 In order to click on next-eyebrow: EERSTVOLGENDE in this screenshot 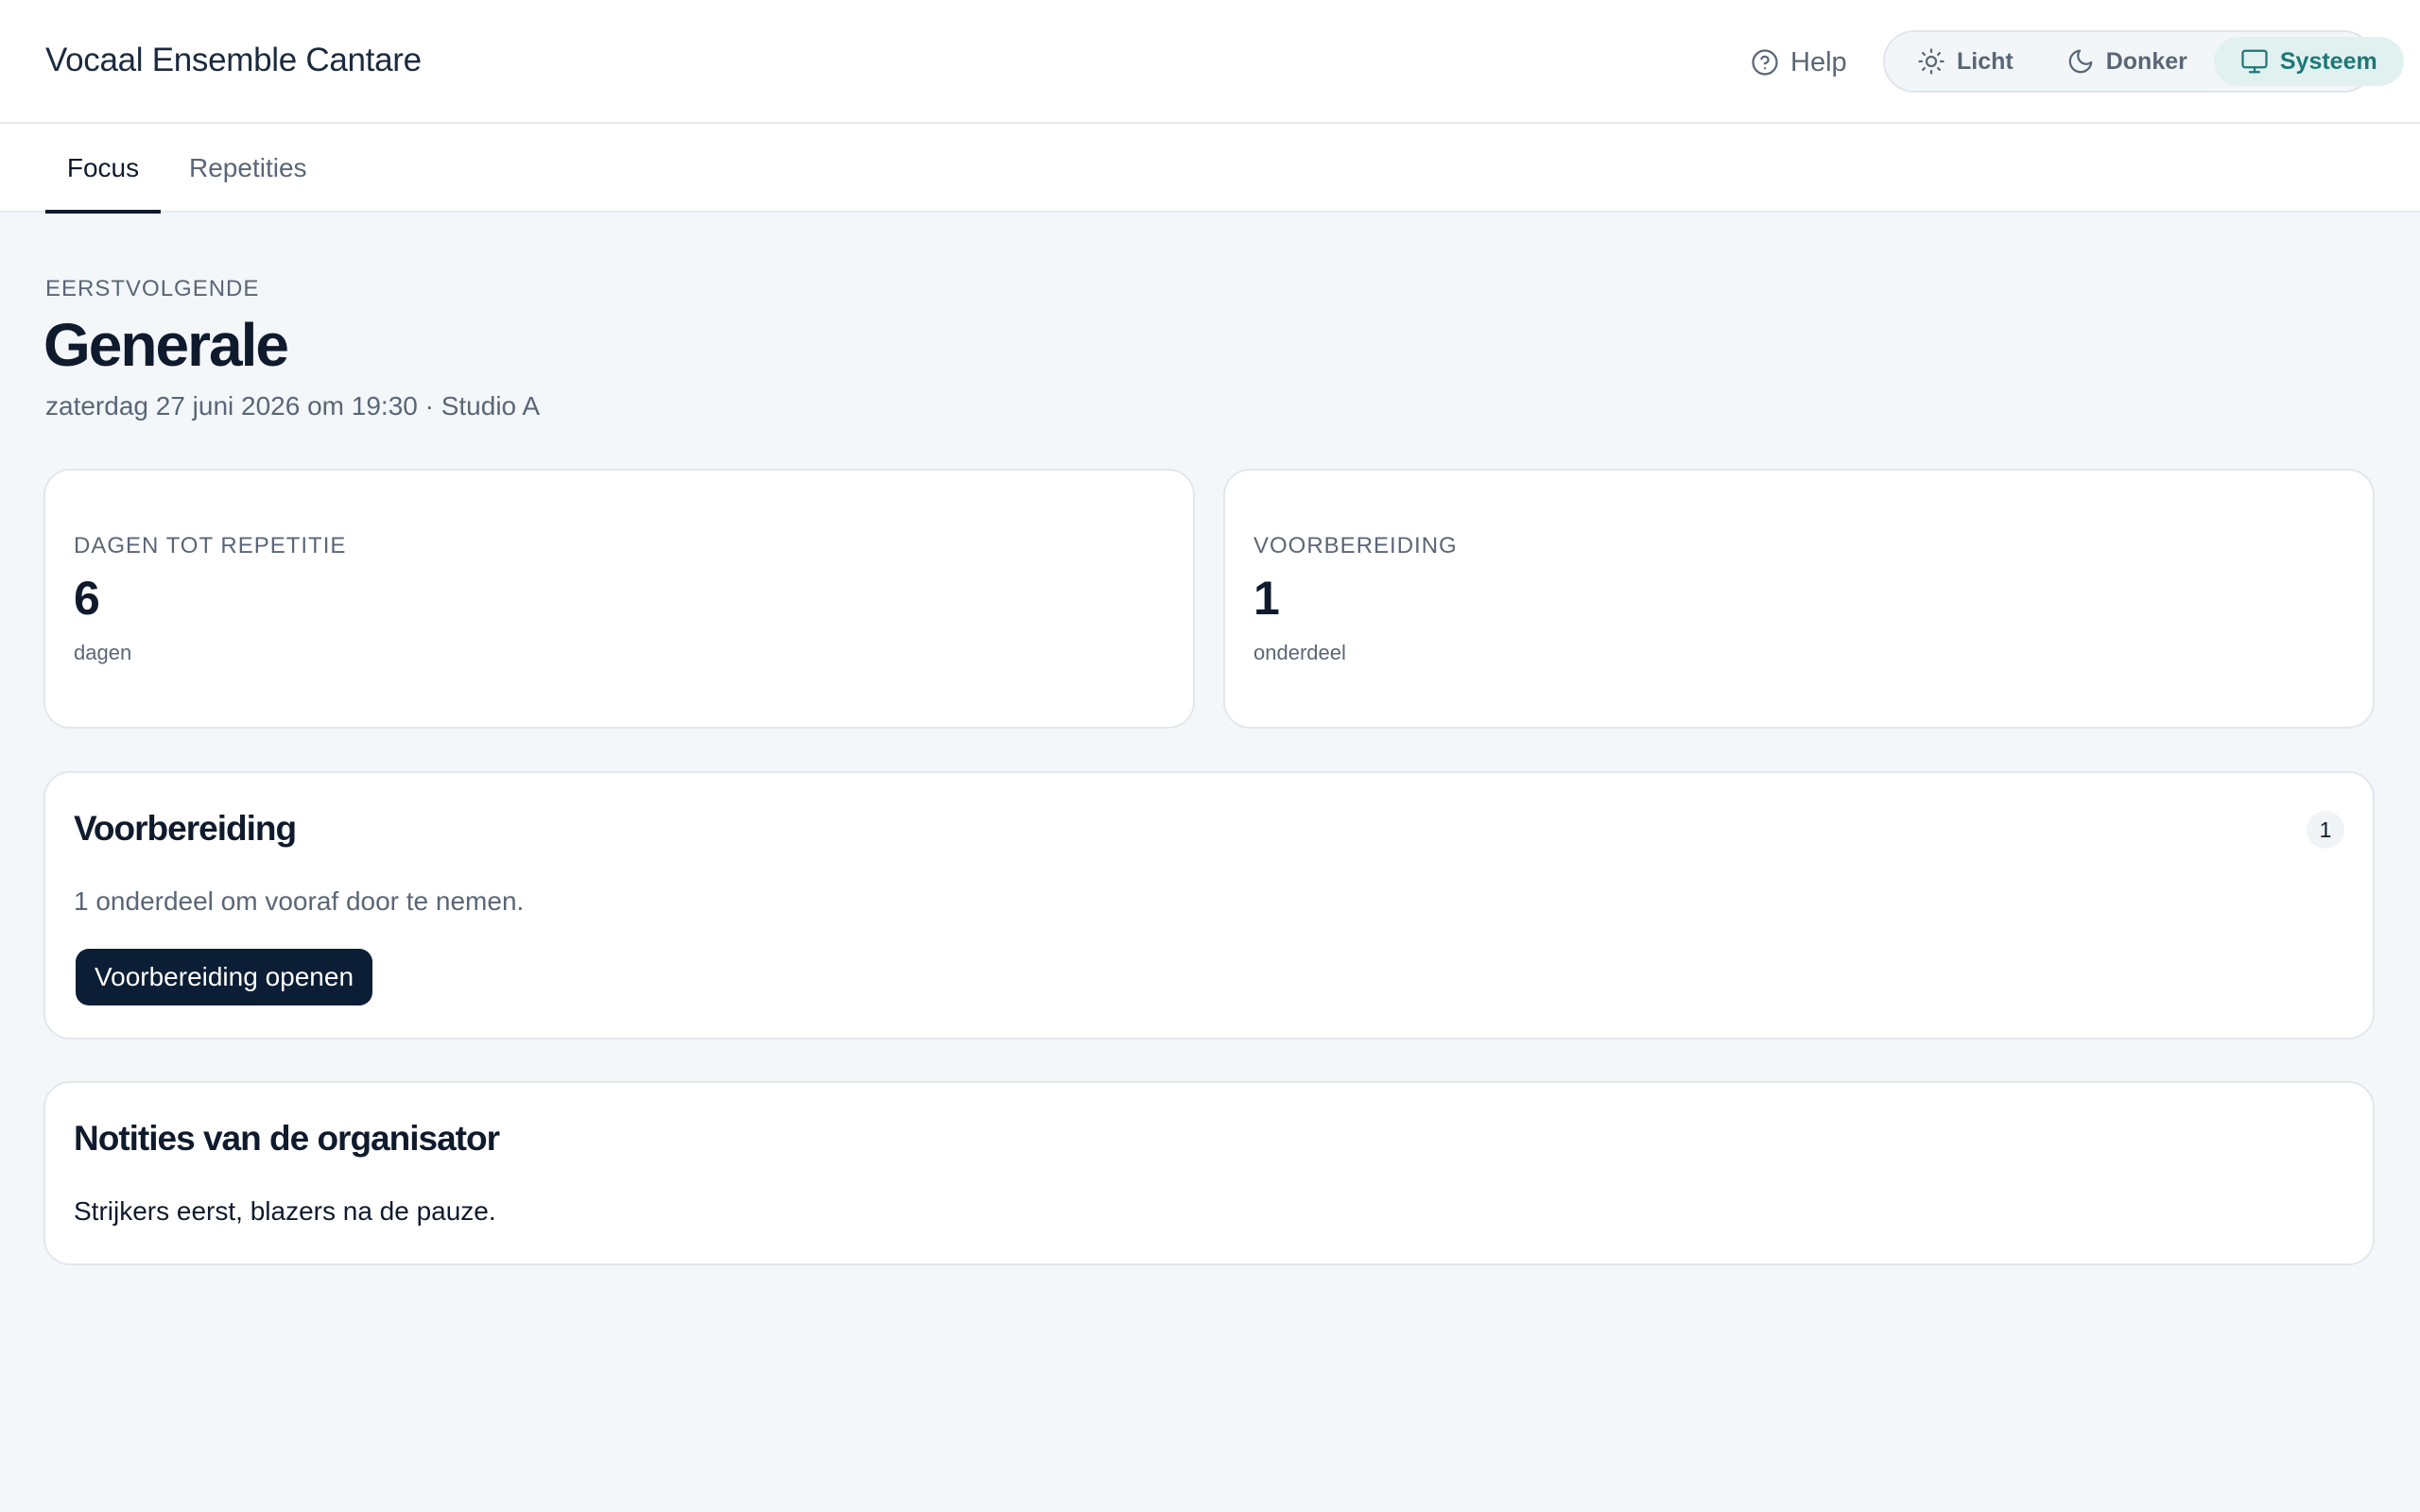, I will do `click(153, 288)`.